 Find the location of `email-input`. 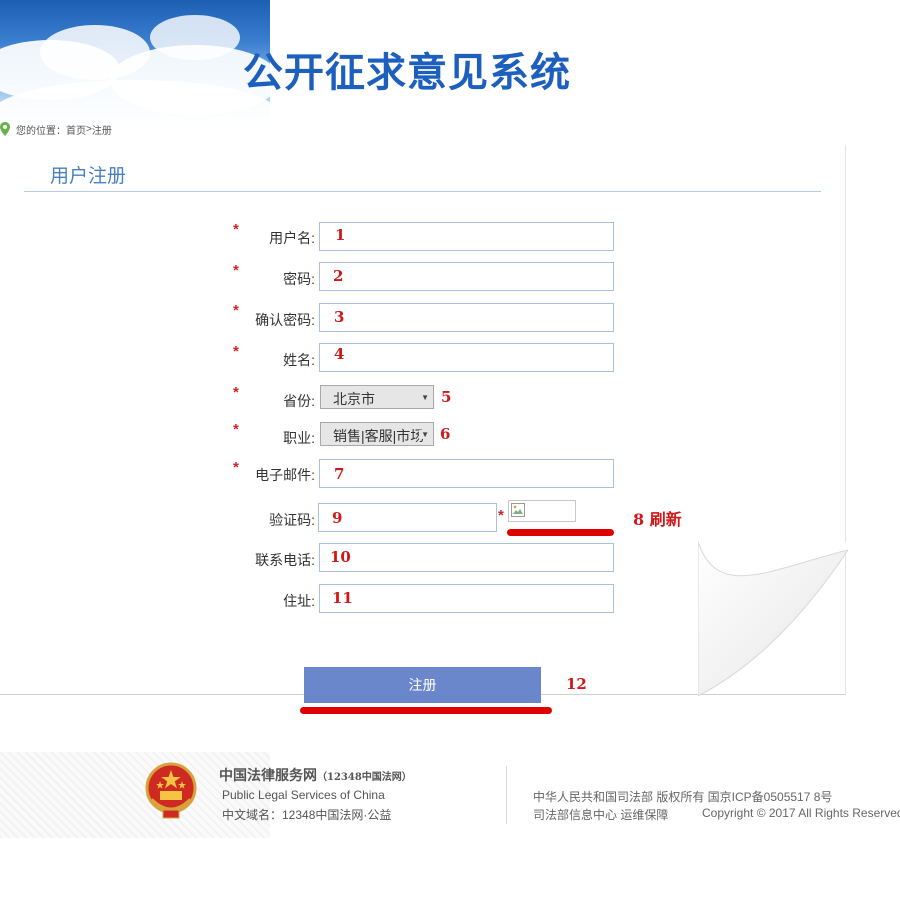

email-input is located at coordinates (466, 473).